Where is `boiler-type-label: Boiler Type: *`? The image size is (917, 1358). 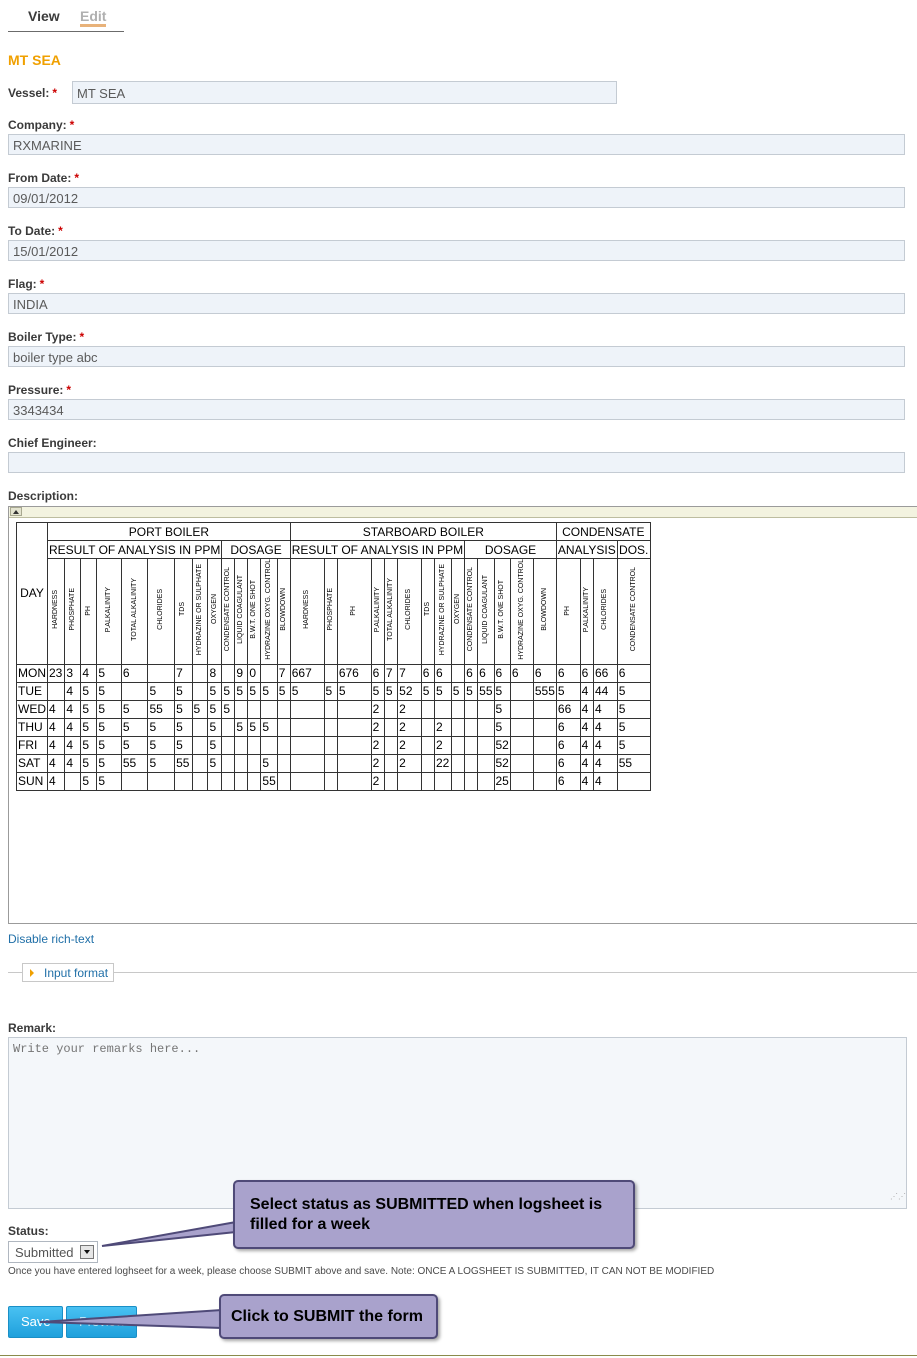 boiler-type-label: Boiler Type: * is located at coordinates (46, 337).